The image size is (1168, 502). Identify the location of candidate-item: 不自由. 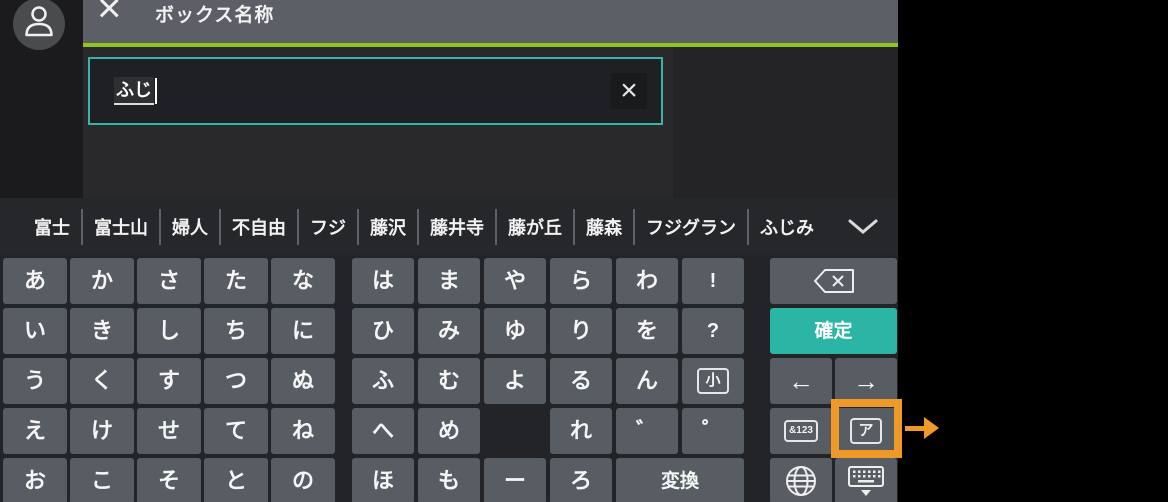
(259, 227).